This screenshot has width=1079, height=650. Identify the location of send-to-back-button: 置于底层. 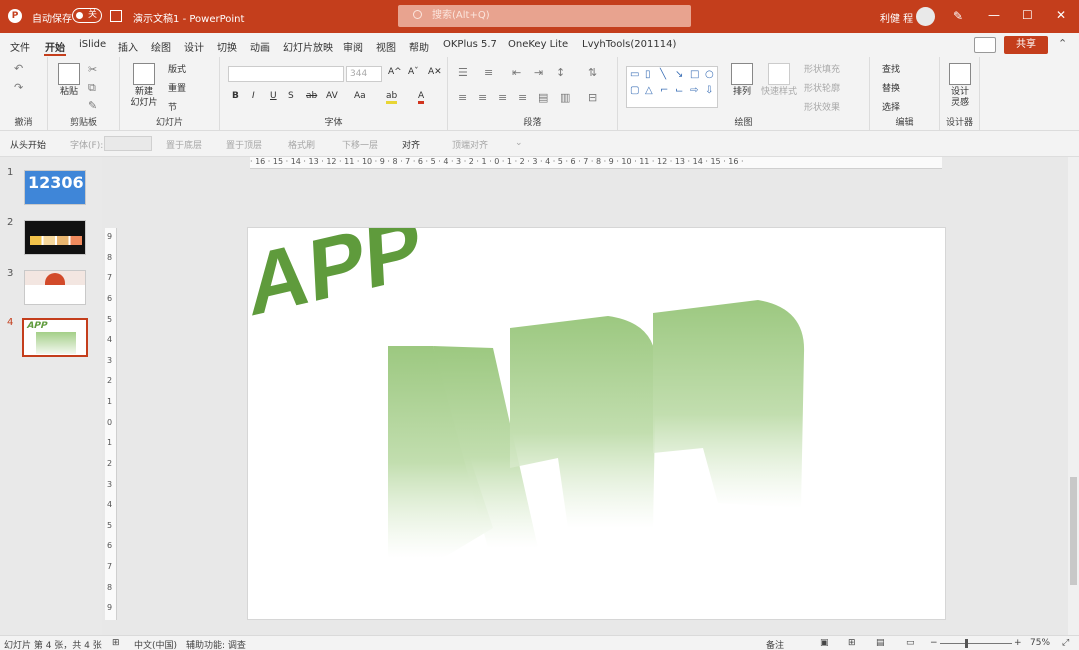
(184, 144).